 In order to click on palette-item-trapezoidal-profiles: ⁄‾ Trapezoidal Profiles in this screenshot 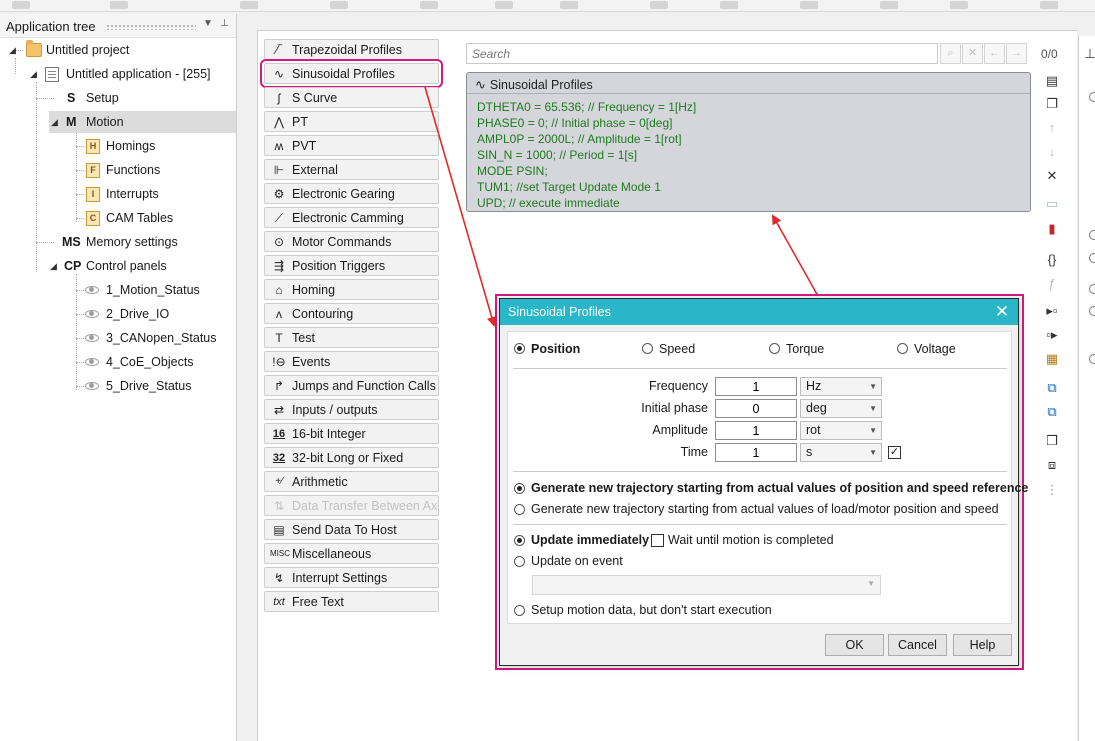, I will do `click(351, 49)`.